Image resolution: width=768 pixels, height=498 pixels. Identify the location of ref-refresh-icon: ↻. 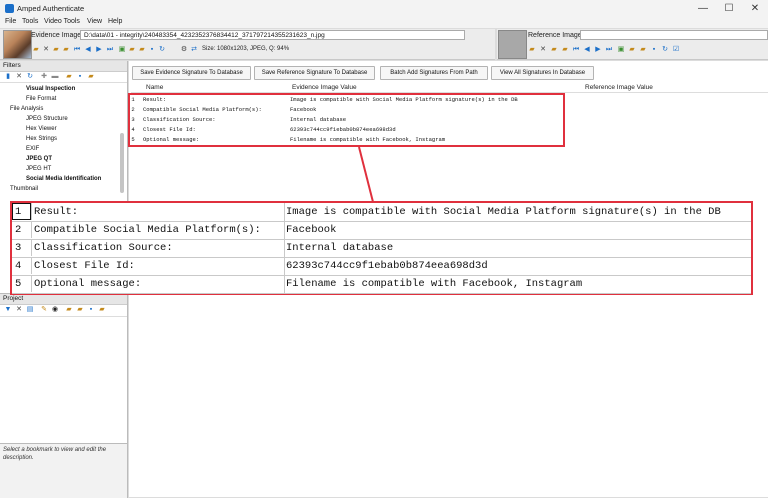
(665, 50).